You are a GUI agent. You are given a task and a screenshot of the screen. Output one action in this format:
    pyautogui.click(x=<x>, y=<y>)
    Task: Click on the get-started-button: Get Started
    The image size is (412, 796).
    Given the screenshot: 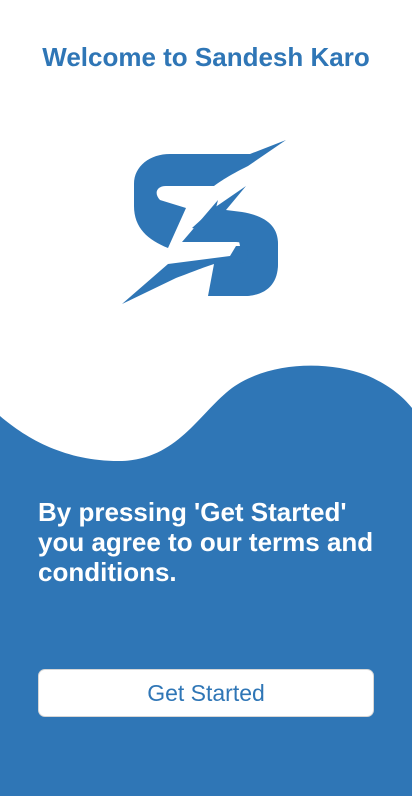 What is the action you would take?
    pyautogui.click(x=206, y=693)
    